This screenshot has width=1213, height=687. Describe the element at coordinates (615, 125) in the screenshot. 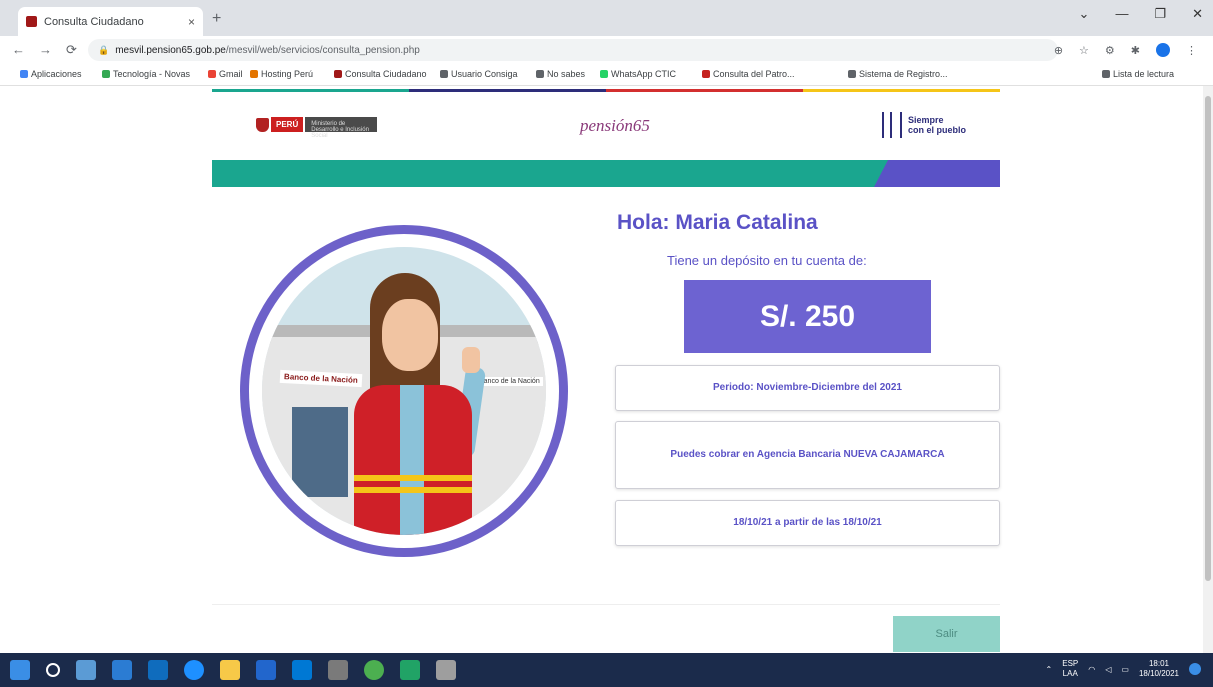

I see `pension65-logo: pensión65` at that location.